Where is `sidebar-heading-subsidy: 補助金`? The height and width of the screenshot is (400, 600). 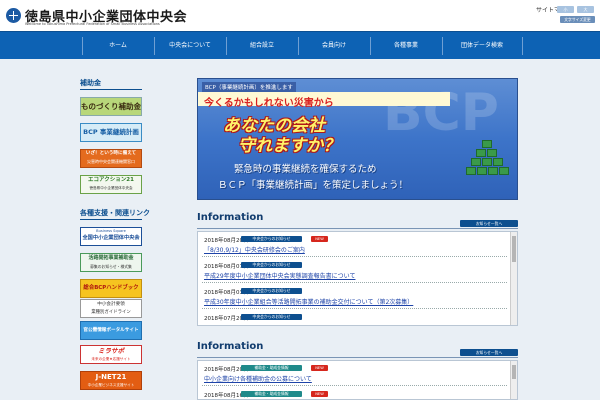 sidebar-heading-subsidy: 補助金 is located at coordinates (90, 83).